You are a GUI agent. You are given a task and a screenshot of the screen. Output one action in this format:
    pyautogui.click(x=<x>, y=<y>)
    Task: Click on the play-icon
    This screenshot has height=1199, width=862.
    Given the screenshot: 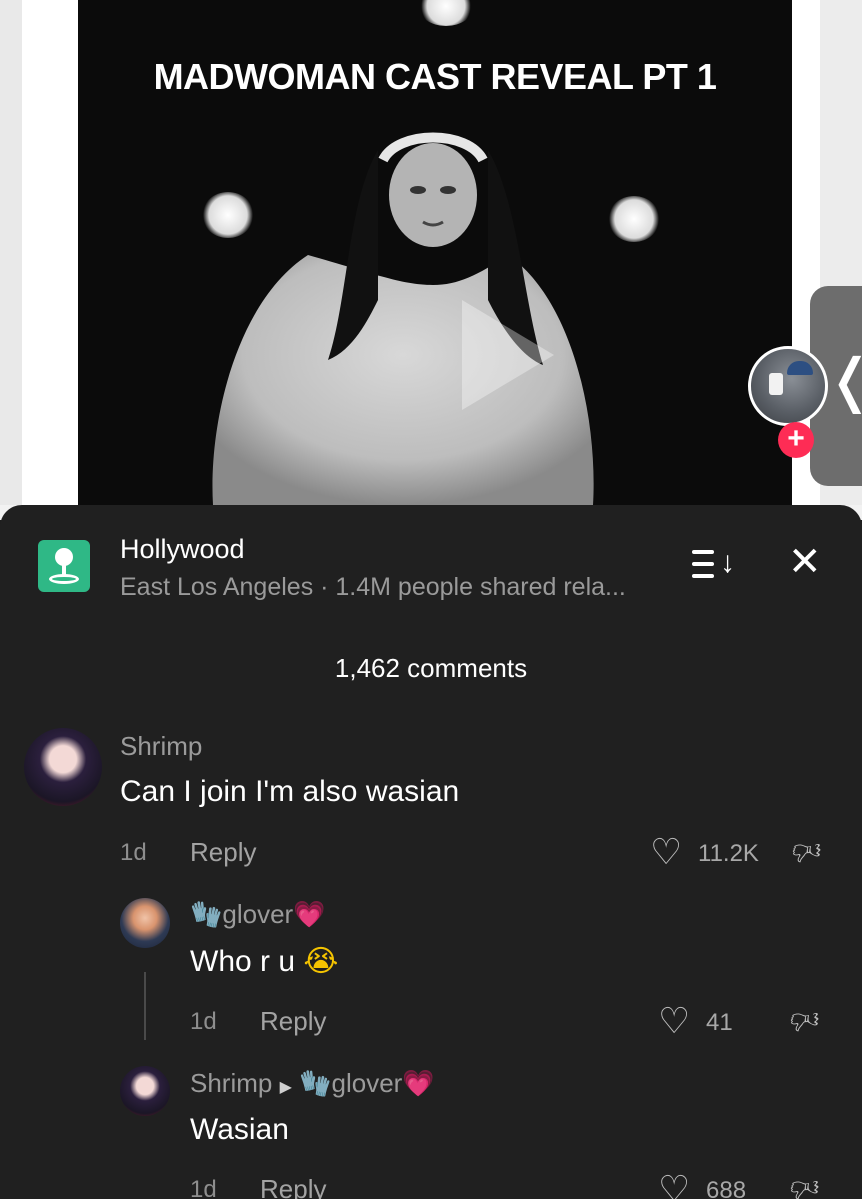 What is the action you would take?
    pyautogui.click(x=508, y=355)
    